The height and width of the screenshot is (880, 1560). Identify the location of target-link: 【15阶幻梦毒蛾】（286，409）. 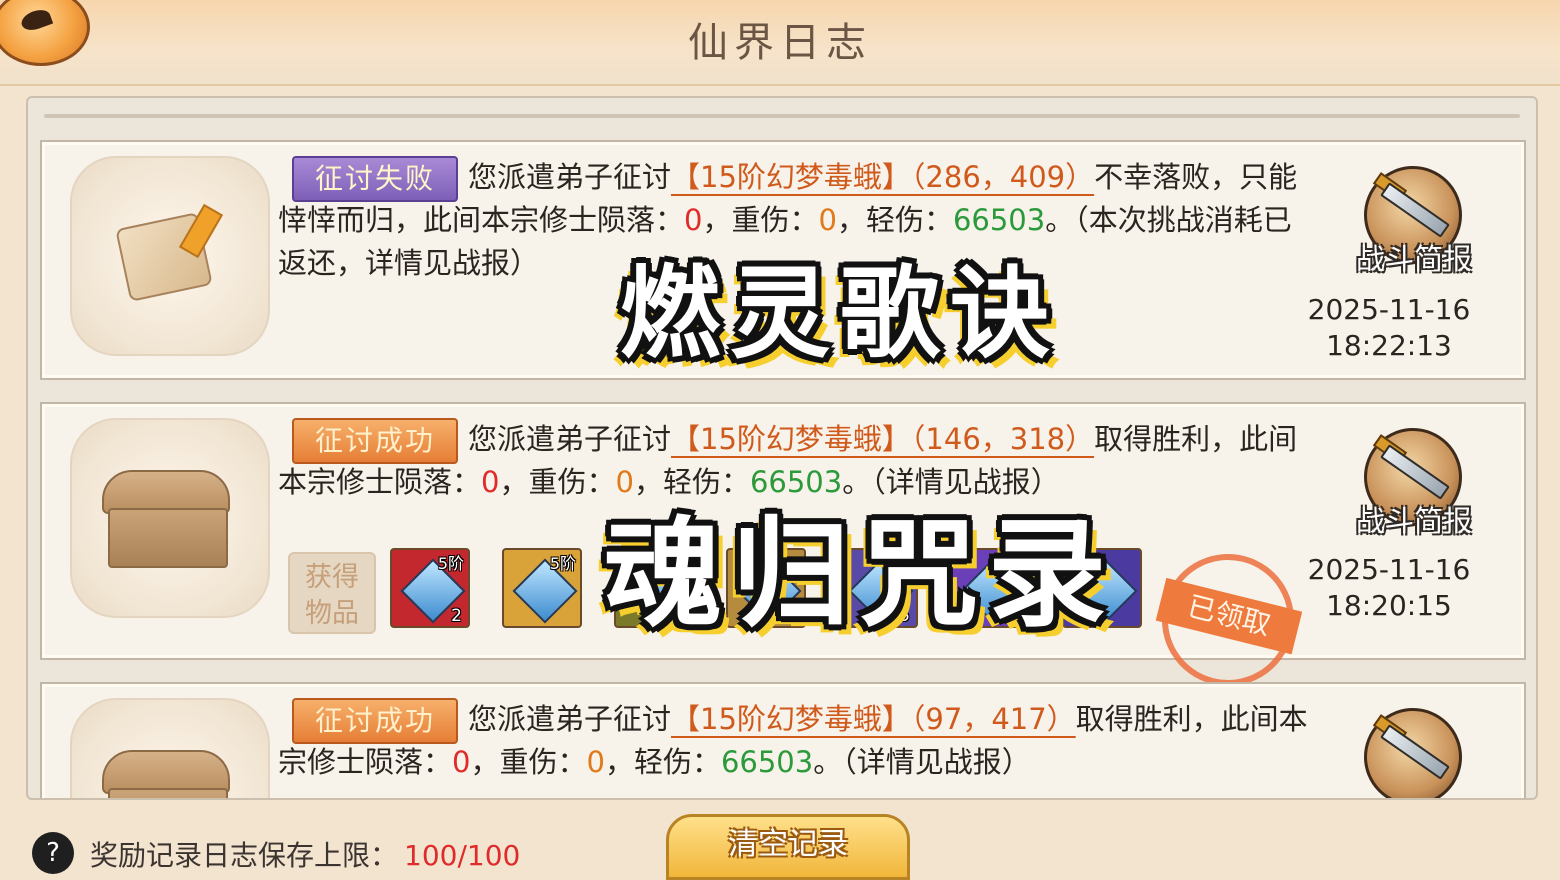
(882, 177).